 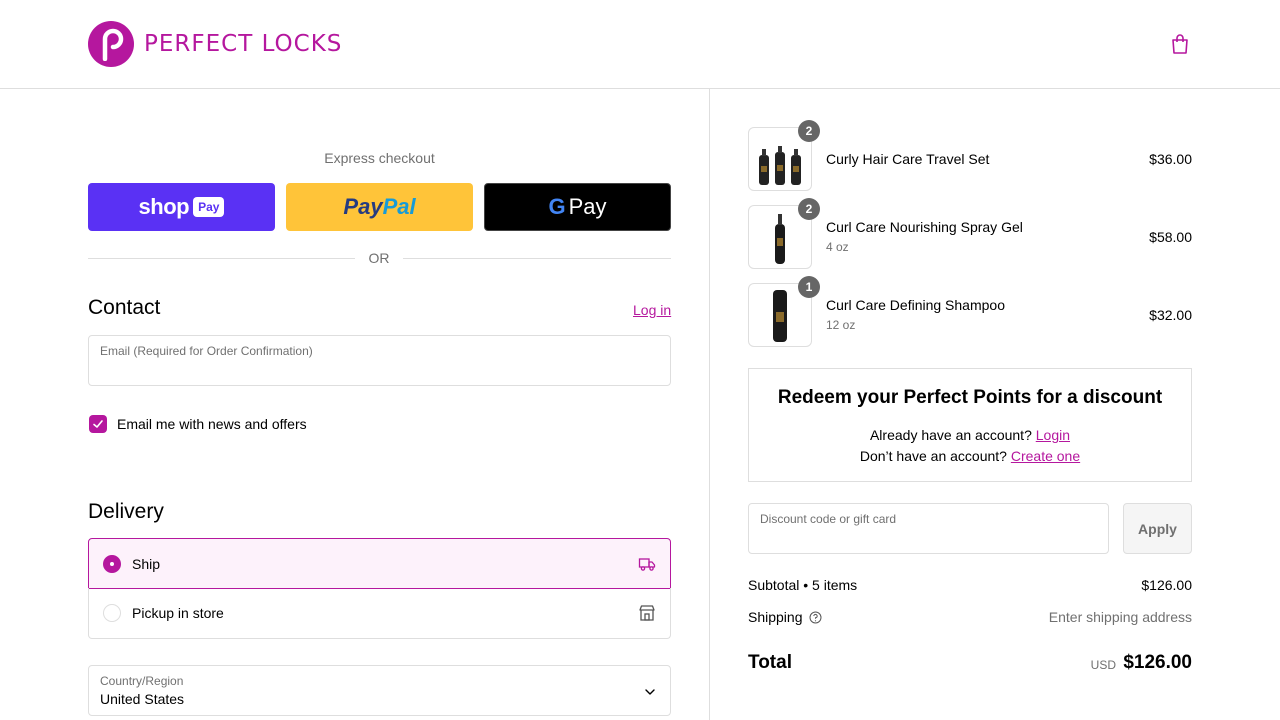 I want to click on question-circle-icon, so click(x=815, y=617).